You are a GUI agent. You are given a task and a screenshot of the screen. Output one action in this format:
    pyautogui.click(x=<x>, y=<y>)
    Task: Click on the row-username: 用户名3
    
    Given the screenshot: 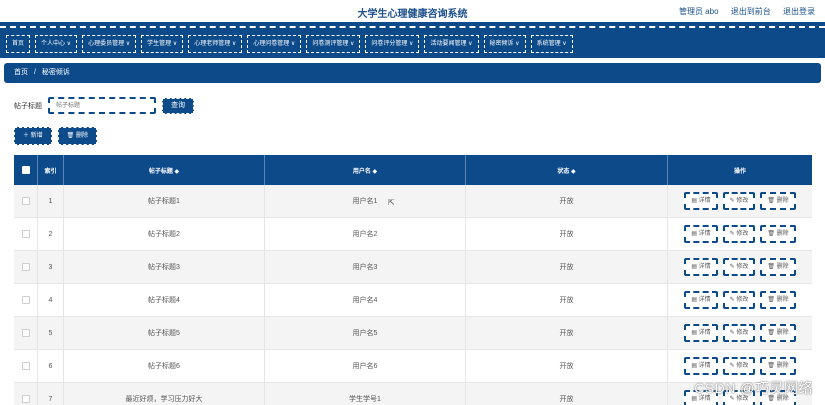 What is the action you would take?
    pyautogui.click(x=365, y=267)
    